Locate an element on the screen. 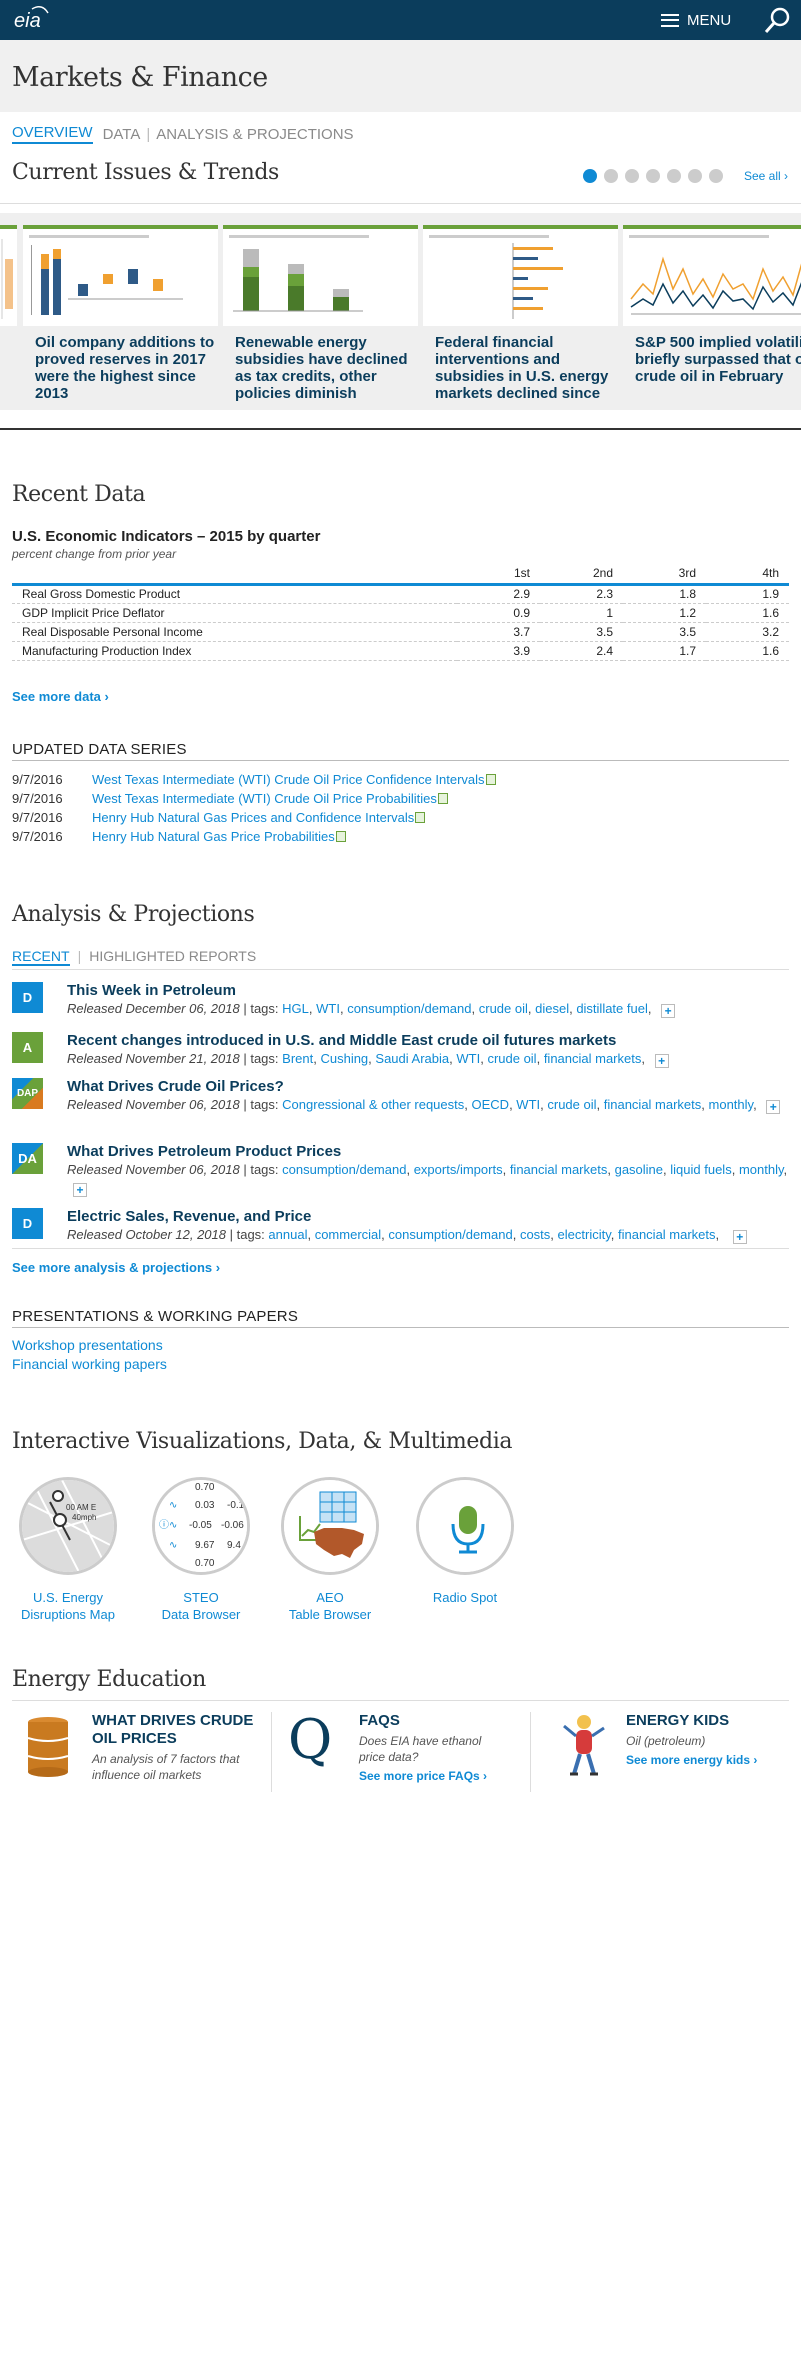  tag-link: diesel is located at coordinates (552, 1008).